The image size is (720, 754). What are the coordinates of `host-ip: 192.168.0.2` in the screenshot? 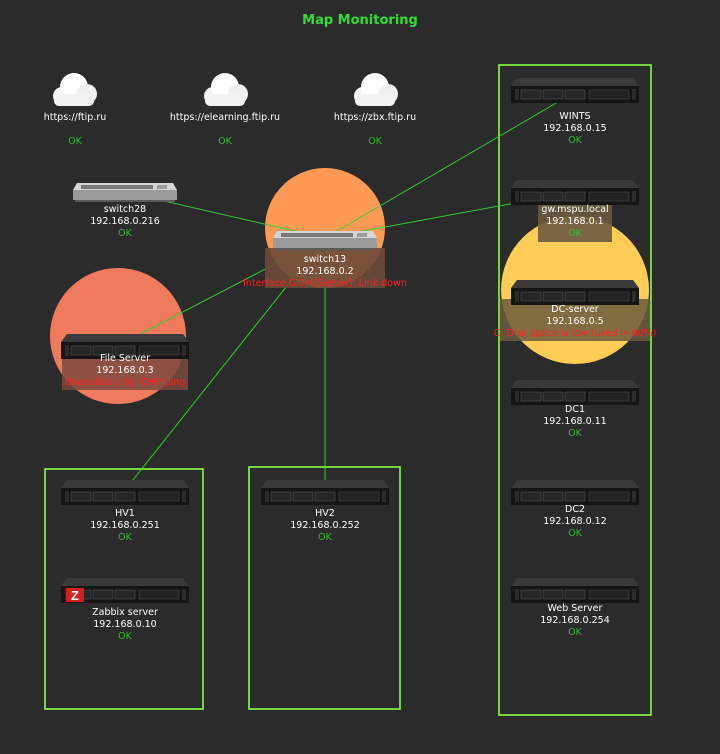 It's located at (325, 271).